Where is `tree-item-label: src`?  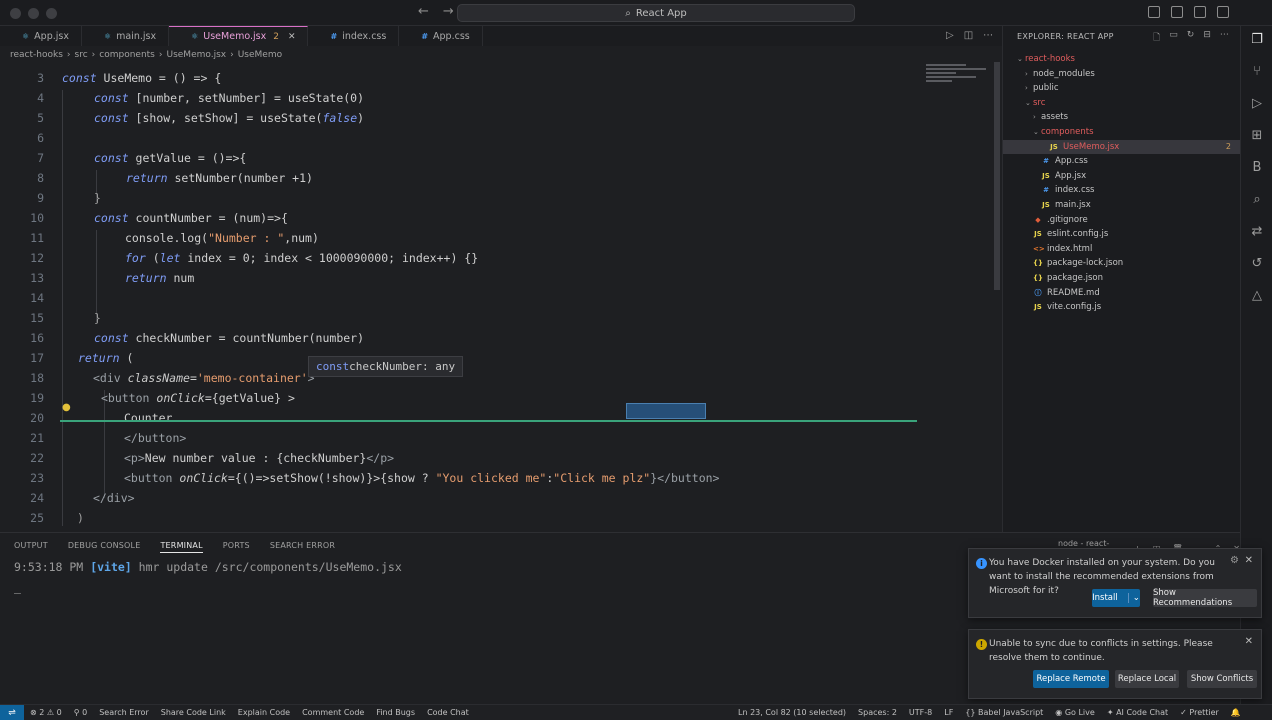 tree-item-label: src is located at coordinates (1039, 102).